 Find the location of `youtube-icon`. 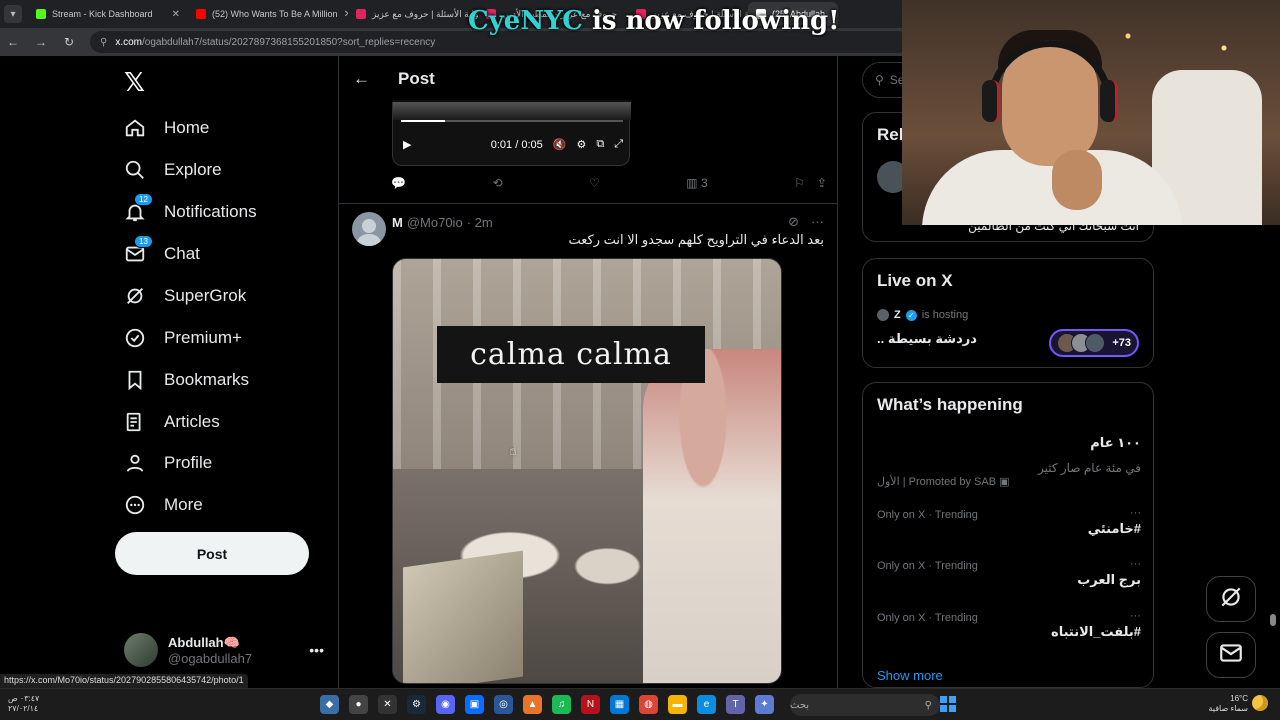

youtube-icon is located at coordinates (201, 14).